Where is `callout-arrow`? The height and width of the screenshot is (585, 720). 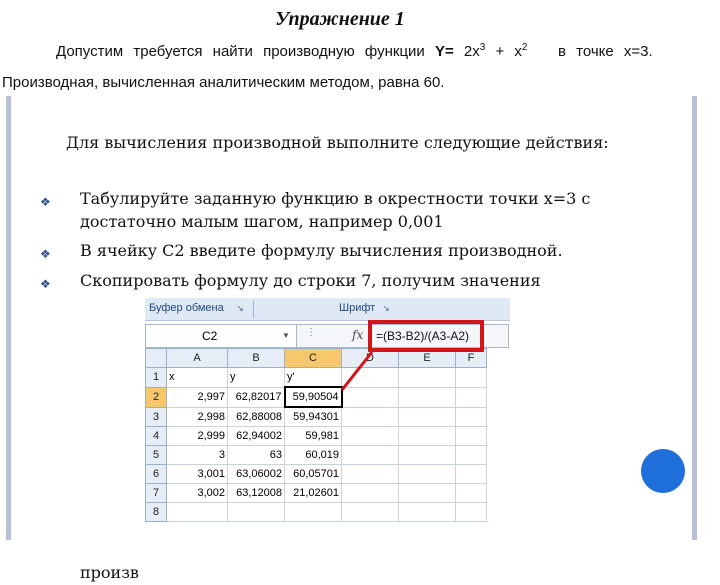 callout-arrow is located at coordinates (357, 371).